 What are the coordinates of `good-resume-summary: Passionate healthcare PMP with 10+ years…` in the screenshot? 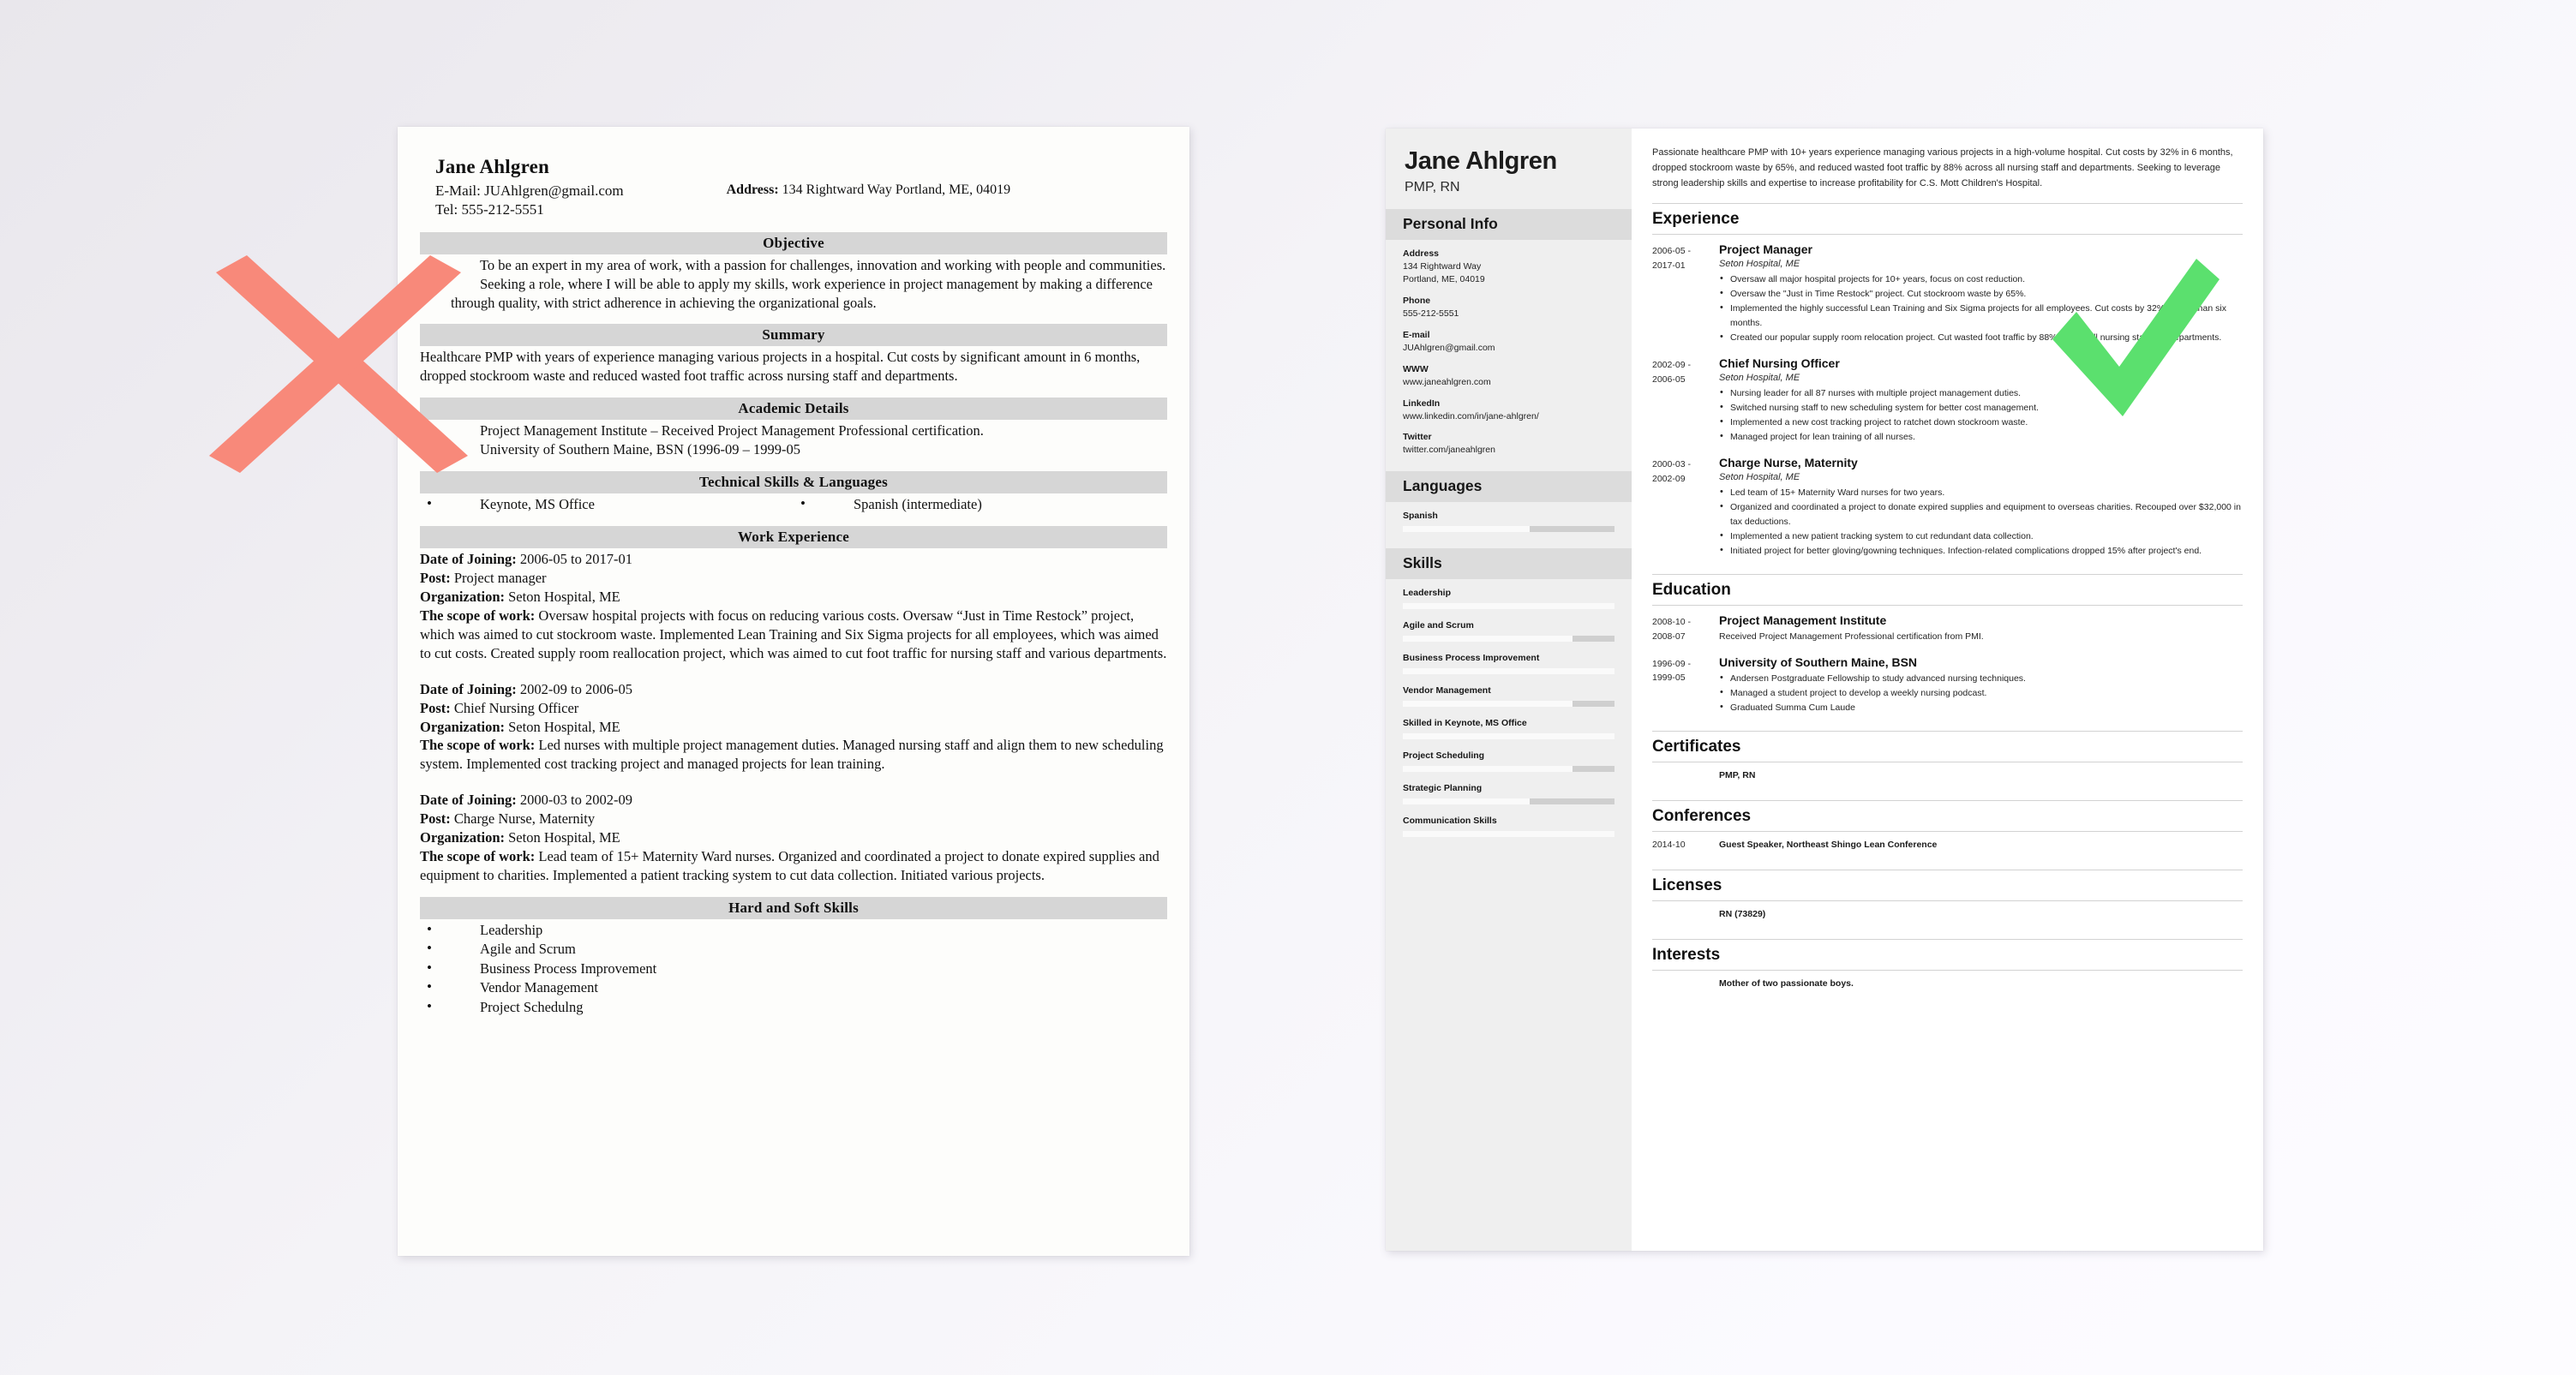 It's located at (1942, 167).